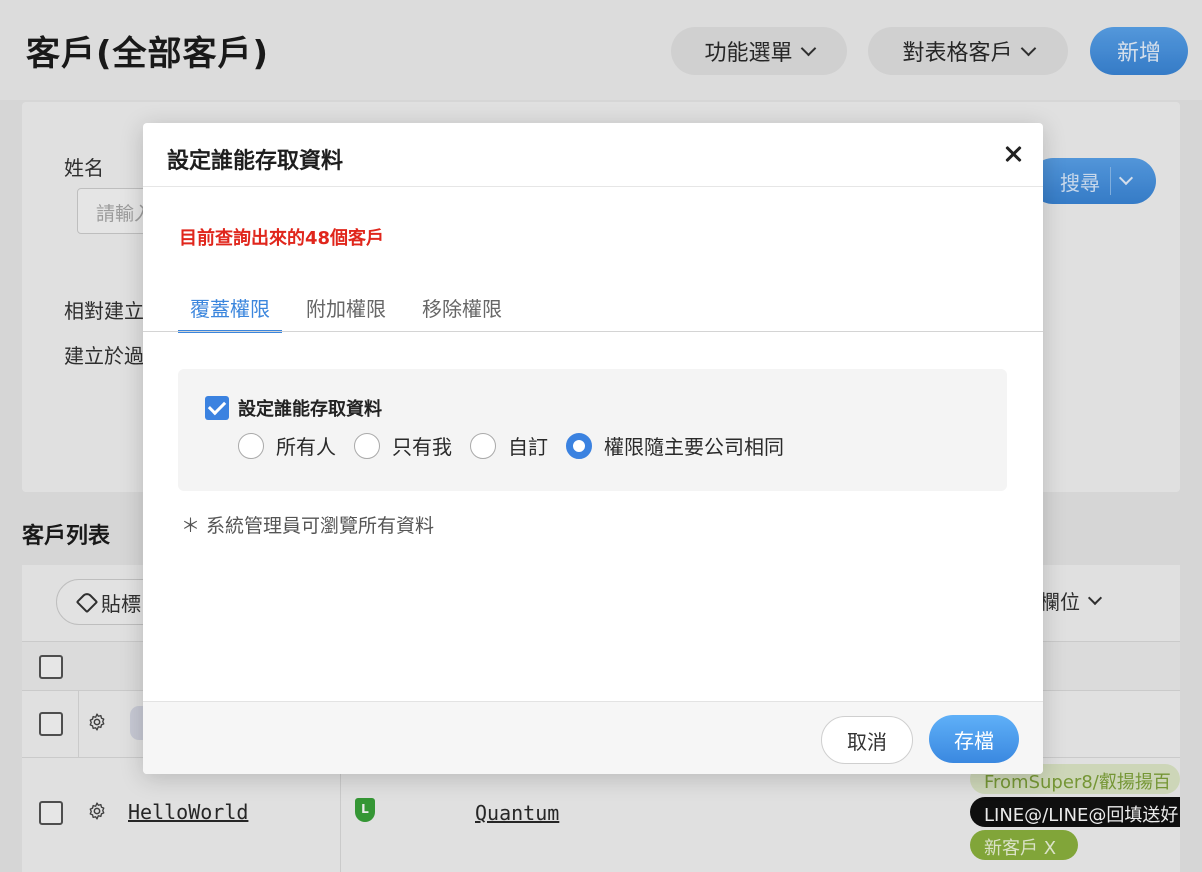  I want to click on tab-append: 附加權限, so click(346, 311).